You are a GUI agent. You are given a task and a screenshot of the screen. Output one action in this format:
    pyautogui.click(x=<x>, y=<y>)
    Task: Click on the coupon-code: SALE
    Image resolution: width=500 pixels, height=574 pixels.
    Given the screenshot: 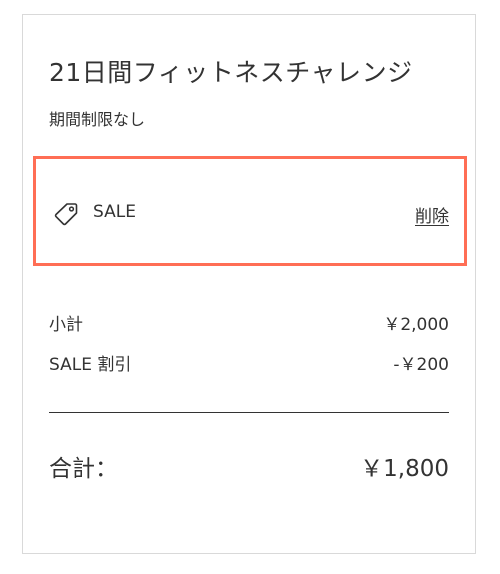 What is the action you would take?
    pyautogui.click(x=114, y=212)
    